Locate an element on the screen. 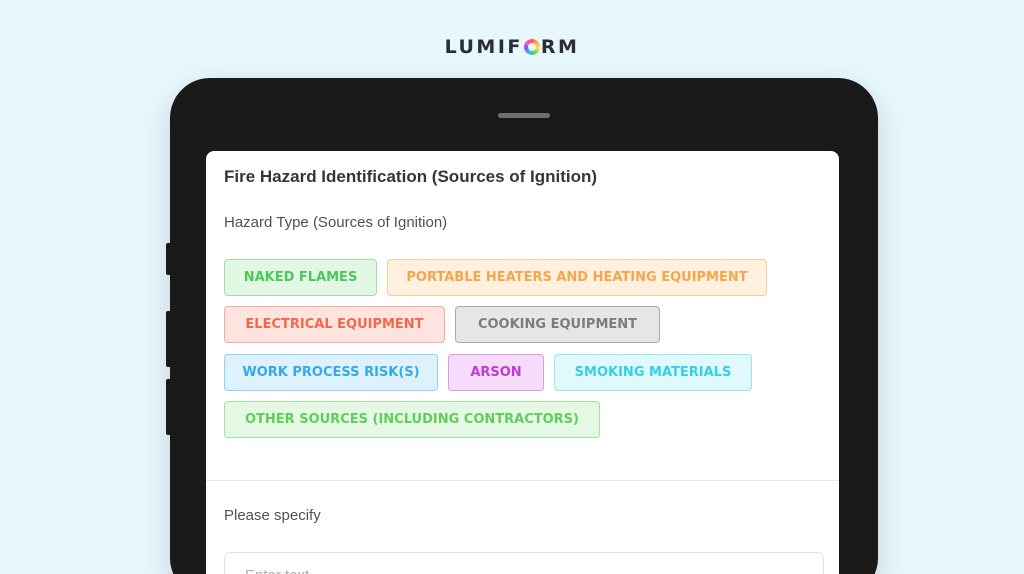  option-smoking-materials: SMOKING MATERIALS is located at coordinates (653, 372).